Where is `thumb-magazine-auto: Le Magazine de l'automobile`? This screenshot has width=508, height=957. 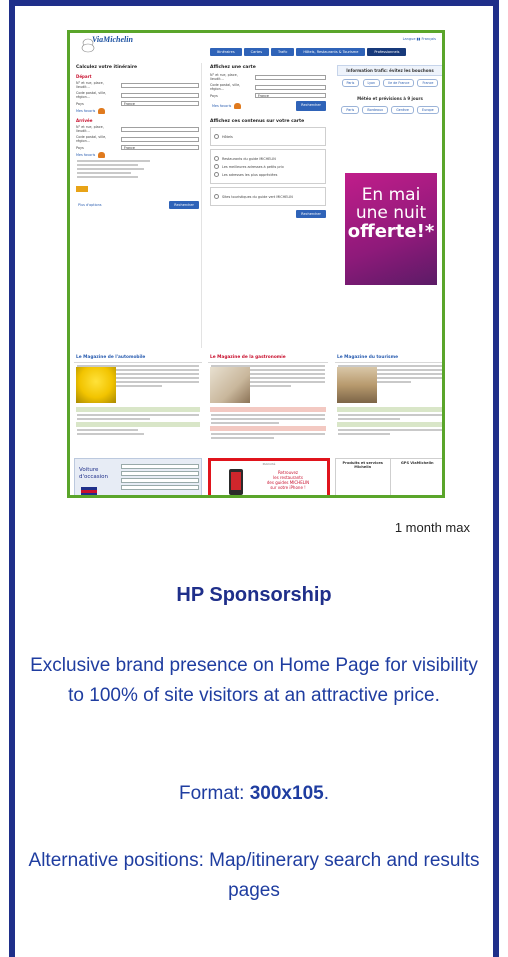 thumb-magazine-auto: Le Magazine de l'automobile is located at coordinates (138, 403).